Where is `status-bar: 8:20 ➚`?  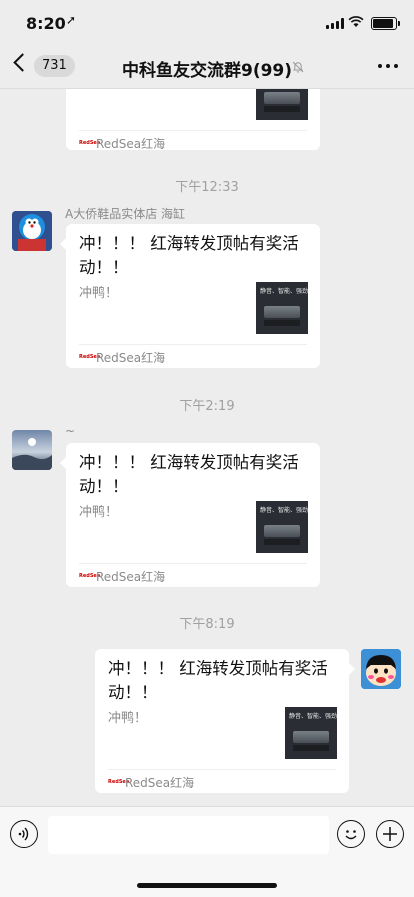 status-bar: 8:20 ➚ is located at coordinates (207, 22).